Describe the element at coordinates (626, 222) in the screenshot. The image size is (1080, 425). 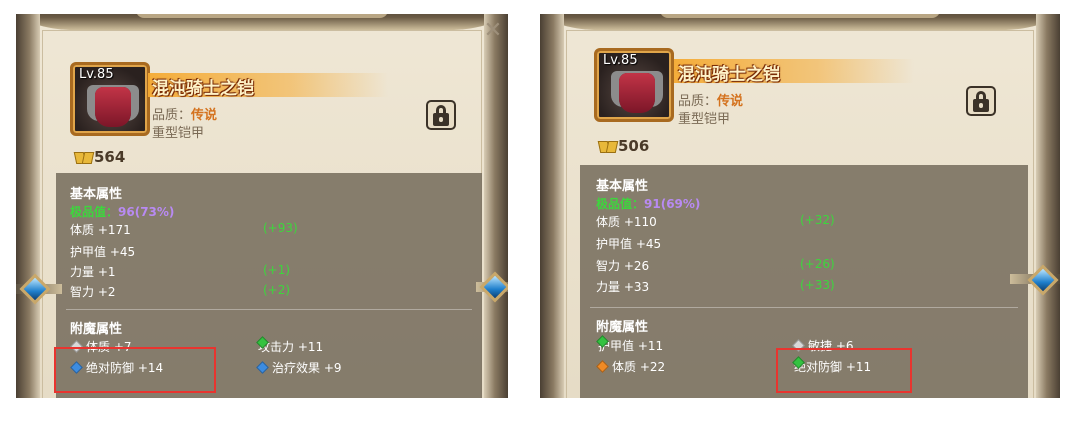
I see `basic-stat-row: 体质 +110` at that location.